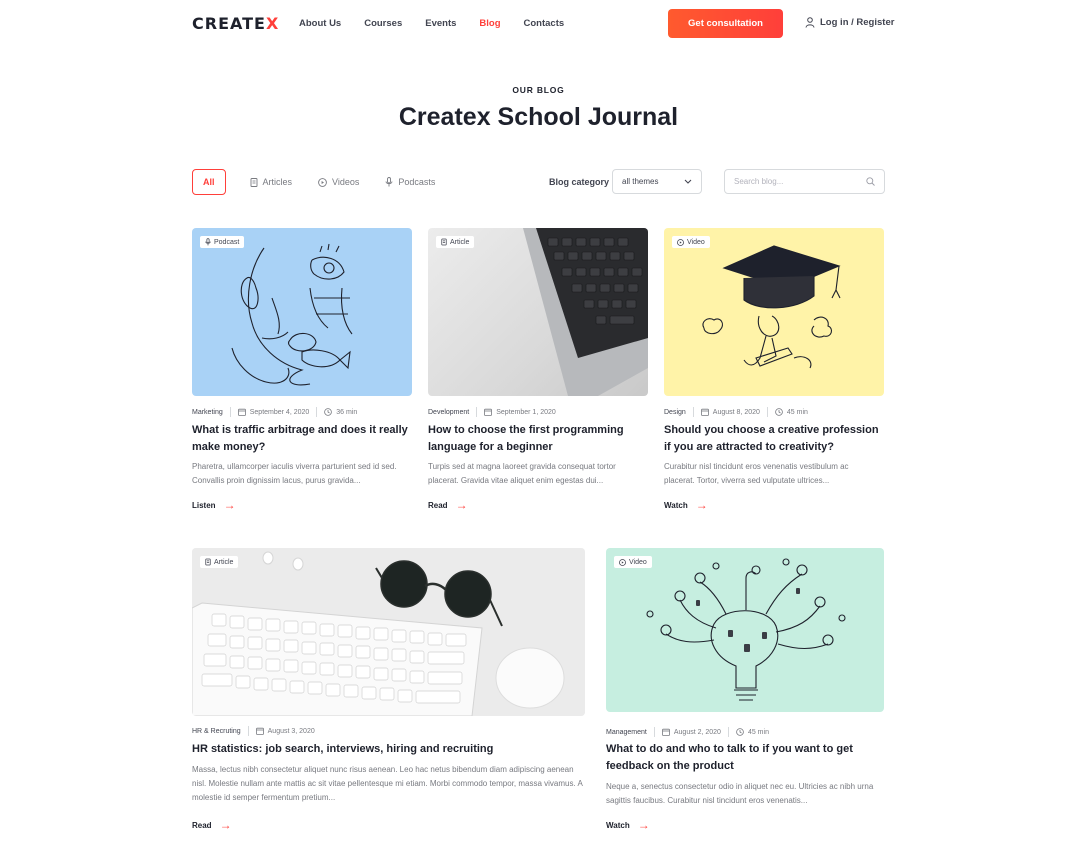 Image resolution: width=1077 pixels, height=856 pixels. I want to click on card-thumbnail: Podcast, so click(302, 312).